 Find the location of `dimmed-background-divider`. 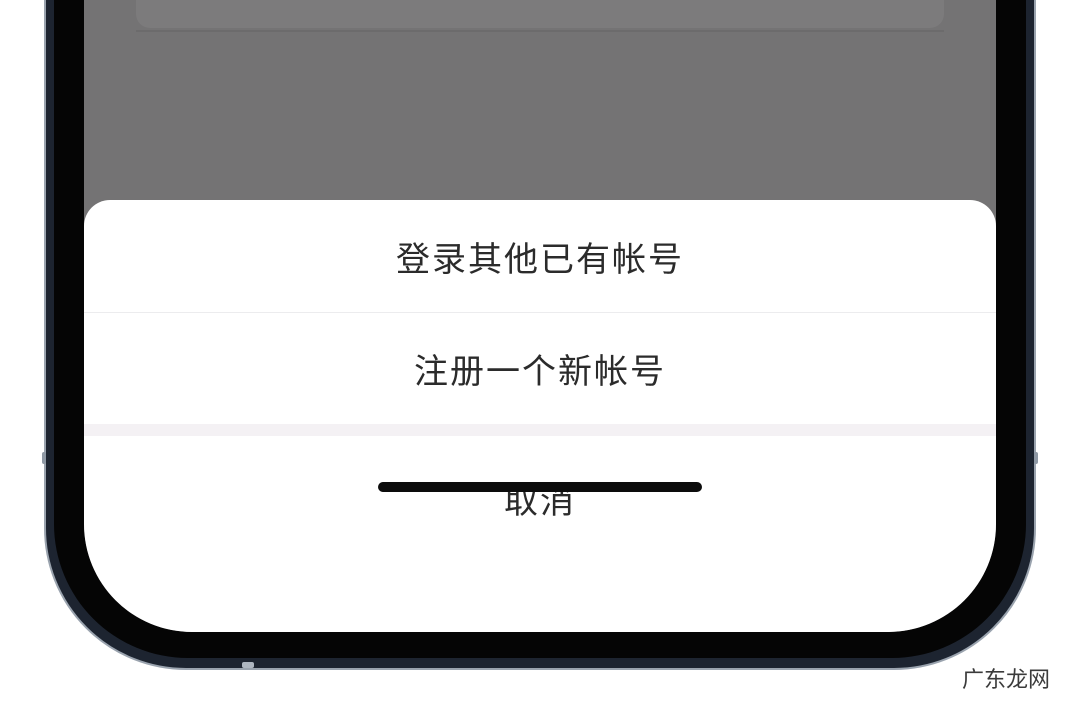

dimmed-background-divider is located at coordinates (540, 31).